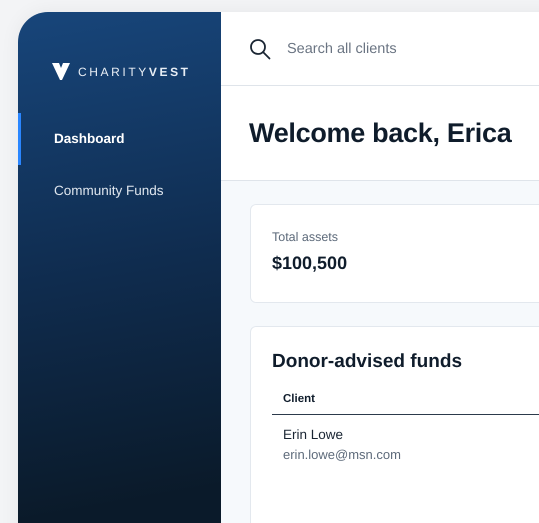 Image resolution: width=539 pixels, height=523 pixels. What do you see at coordinates (306, 237) in the screenshot?
I see `summary-label: Total assets` at bounding box center [306, 237].